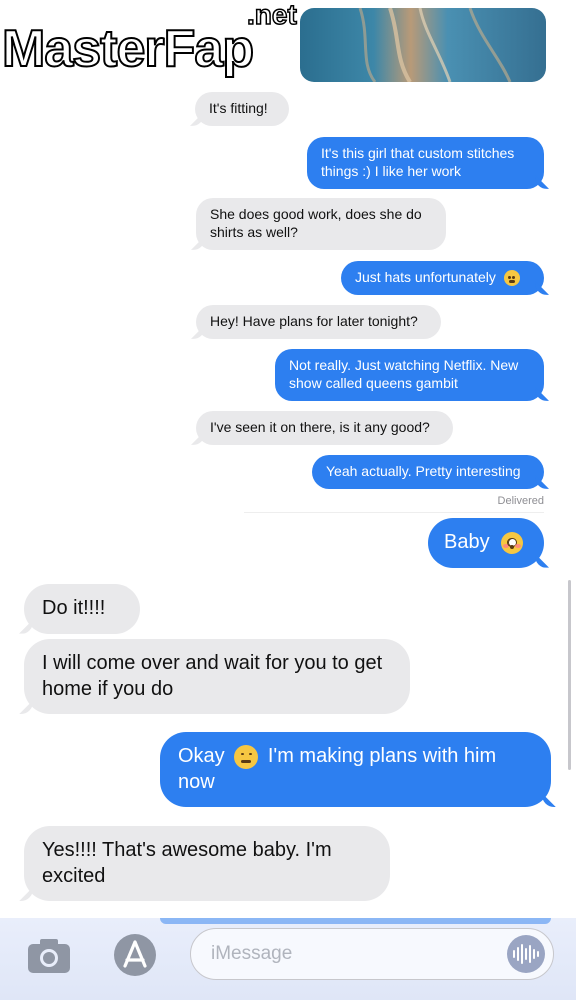 Image resolution: width=576 pixels, height=1000 pixels. I want to click on message-outgoing: Okay I'm making plans with him now, so click(355, 770).